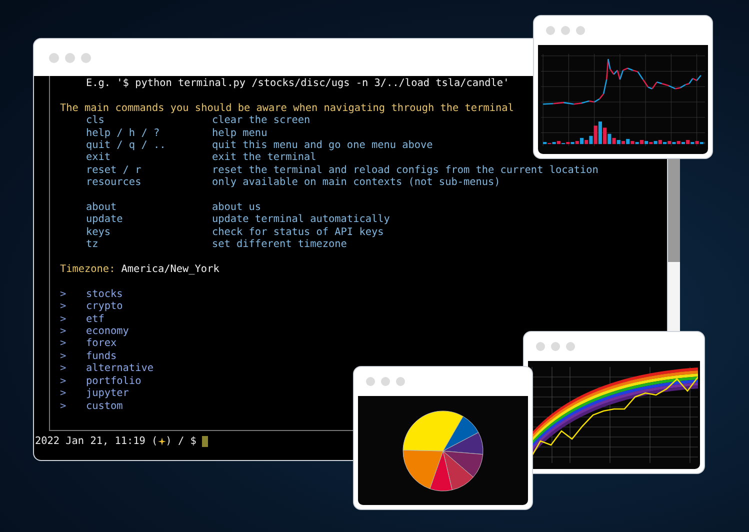 The image size is (749, 532). I want to click on command-description: about us, so click(237, 208).